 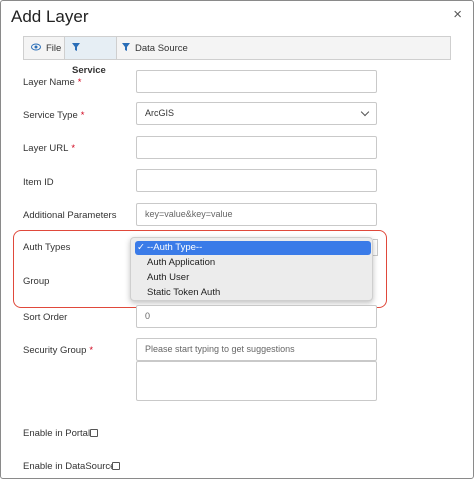 What do you see at coordinates (237, 56) in the screenshot?
I see `tab-bar: File Service Data Source` at bounding box center [237, 56].